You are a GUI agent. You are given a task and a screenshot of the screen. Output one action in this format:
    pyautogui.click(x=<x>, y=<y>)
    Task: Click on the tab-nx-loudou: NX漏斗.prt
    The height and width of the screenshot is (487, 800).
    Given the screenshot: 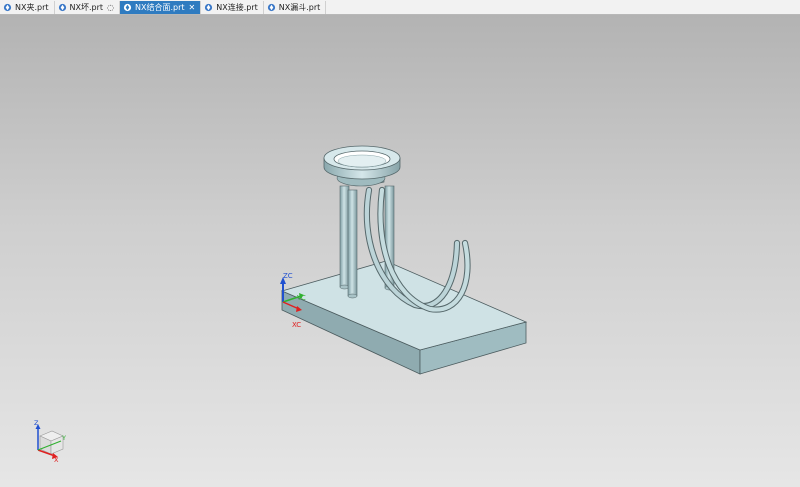 What is the action you would take?
    pyautogui.click(x=295, y=7)
    